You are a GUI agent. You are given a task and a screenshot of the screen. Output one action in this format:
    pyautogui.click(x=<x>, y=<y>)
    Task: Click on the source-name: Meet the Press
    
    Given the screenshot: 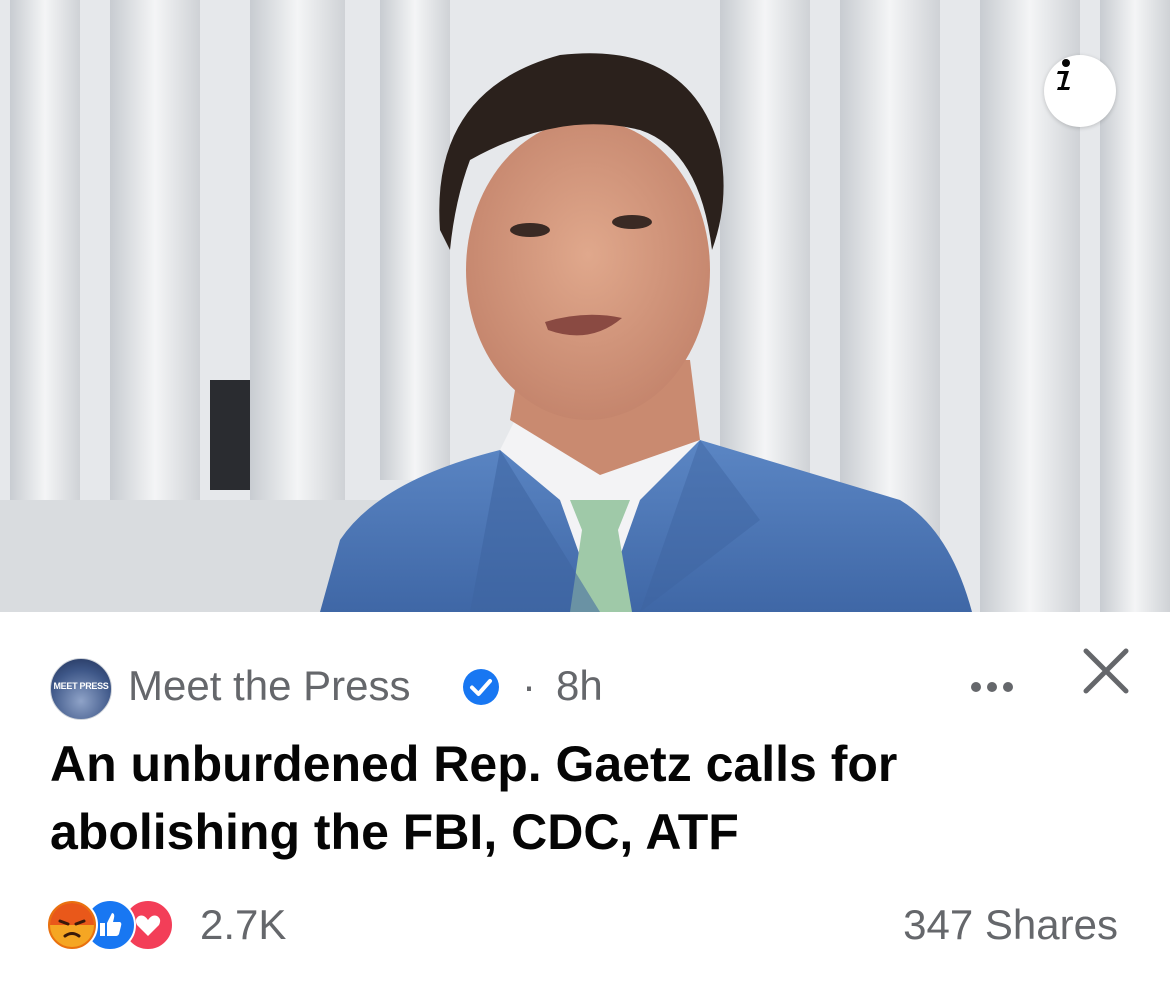 What is the action you would take?
    pyautogui.click(x=269, y=686)
    